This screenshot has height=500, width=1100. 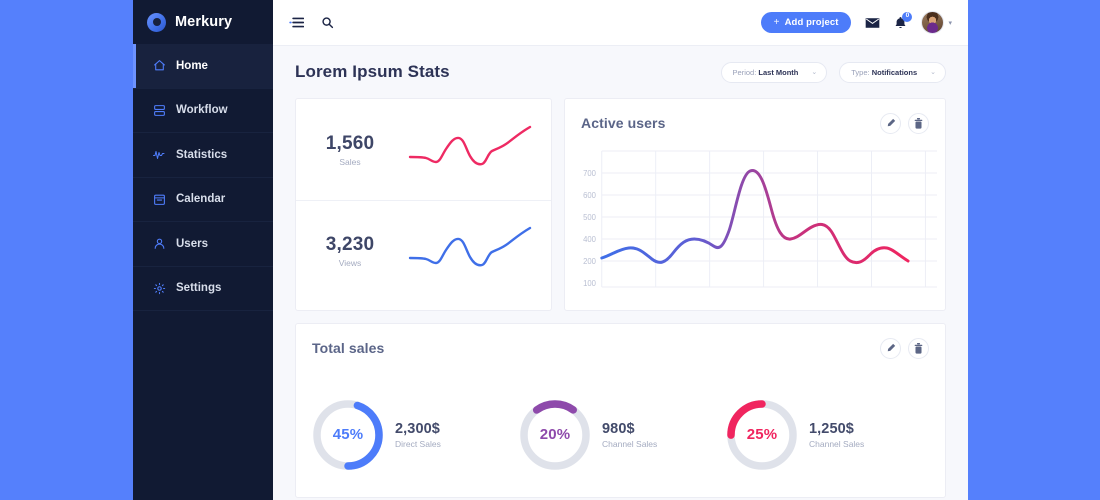 I want to click on topbar: + Add project 0 ▾, so click(x=620, y=23).